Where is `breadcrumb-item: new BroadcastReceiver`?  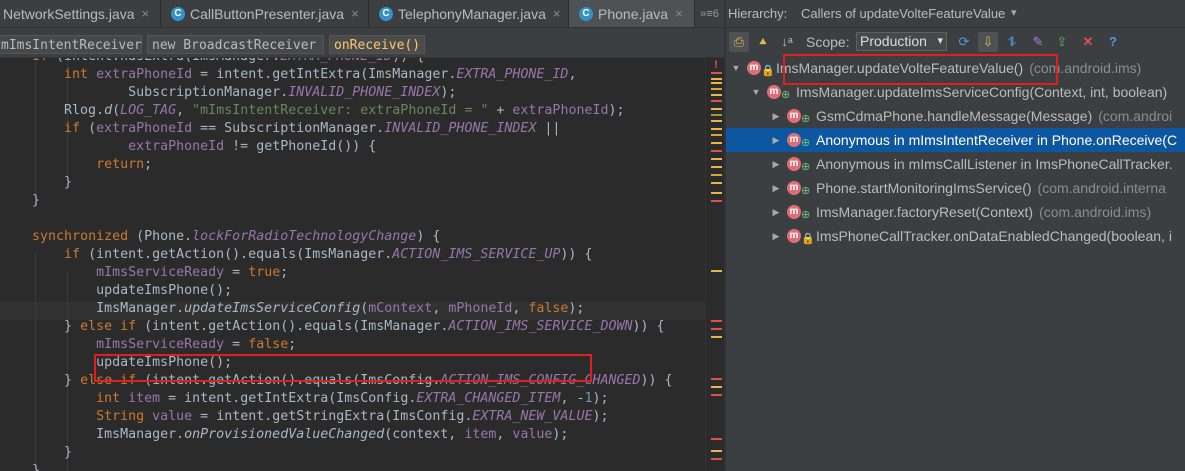 breadcrumb-item: new BroadcastReceiver is located at coordinates (235, 44).